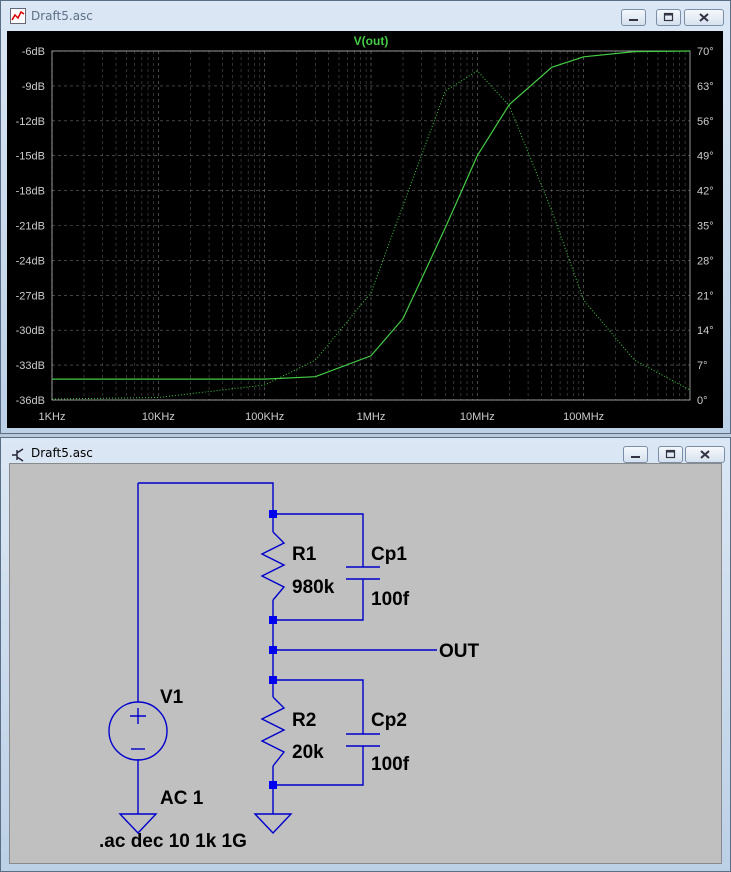  Describe the element at coordinates (705, 296) in the screenshot. I see `y-right-tick-label: 21°` at that location.